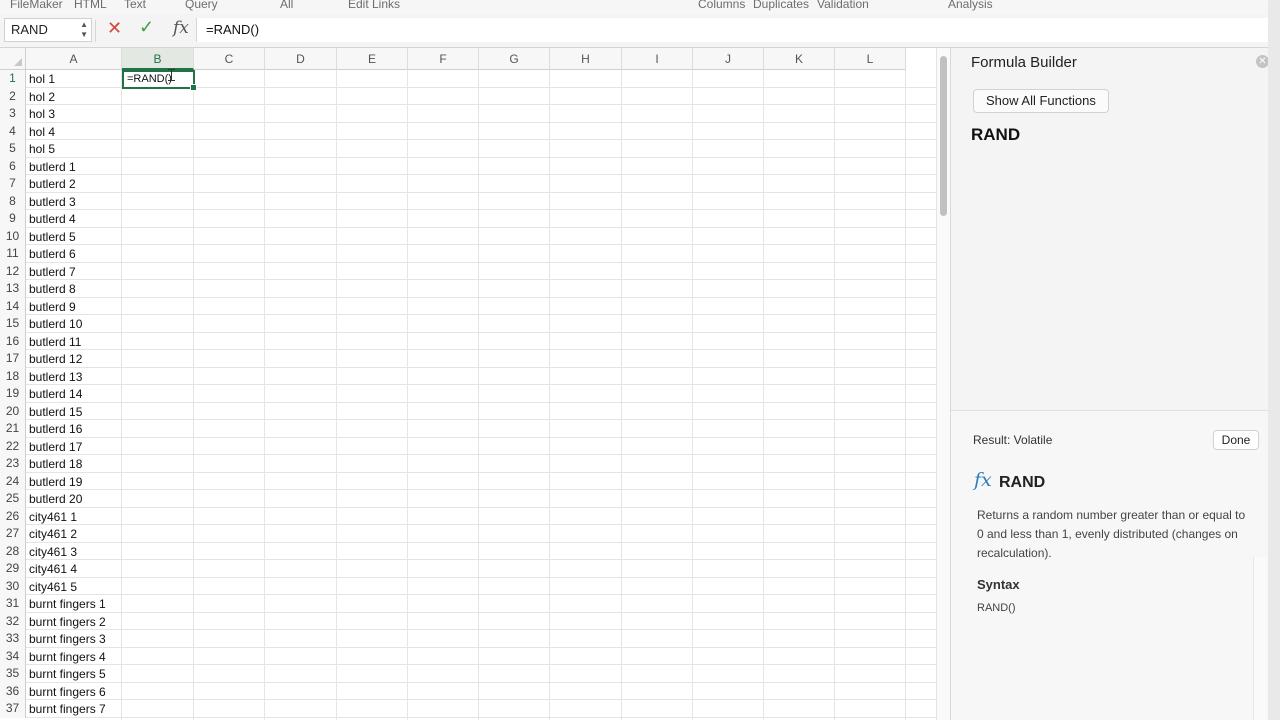 The width and height of the screenshot is (1280, 720). What do you see at coordinates (943, 136) in the screenshot?
I see `scrollbar-thumb` at bounding box center [943, 136].